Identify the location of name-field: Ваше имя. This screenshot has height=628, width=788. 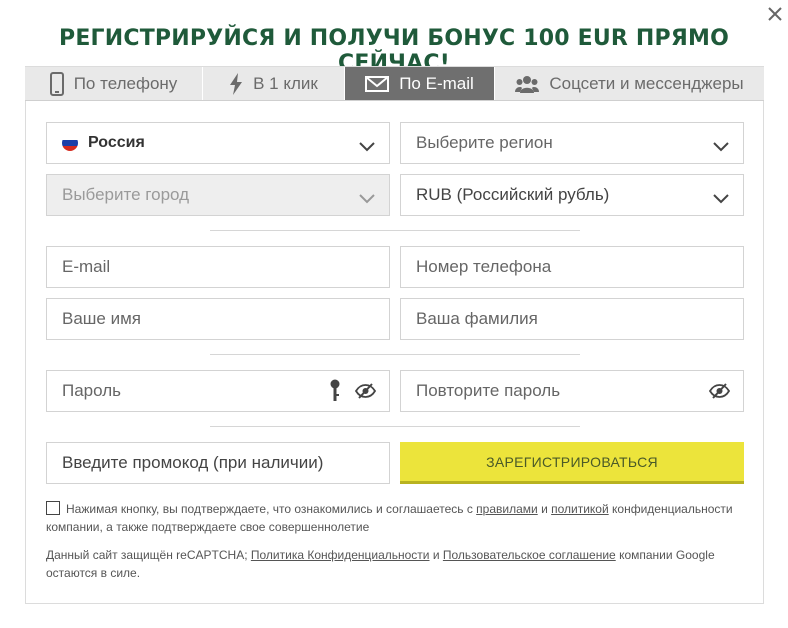
(218, 319).